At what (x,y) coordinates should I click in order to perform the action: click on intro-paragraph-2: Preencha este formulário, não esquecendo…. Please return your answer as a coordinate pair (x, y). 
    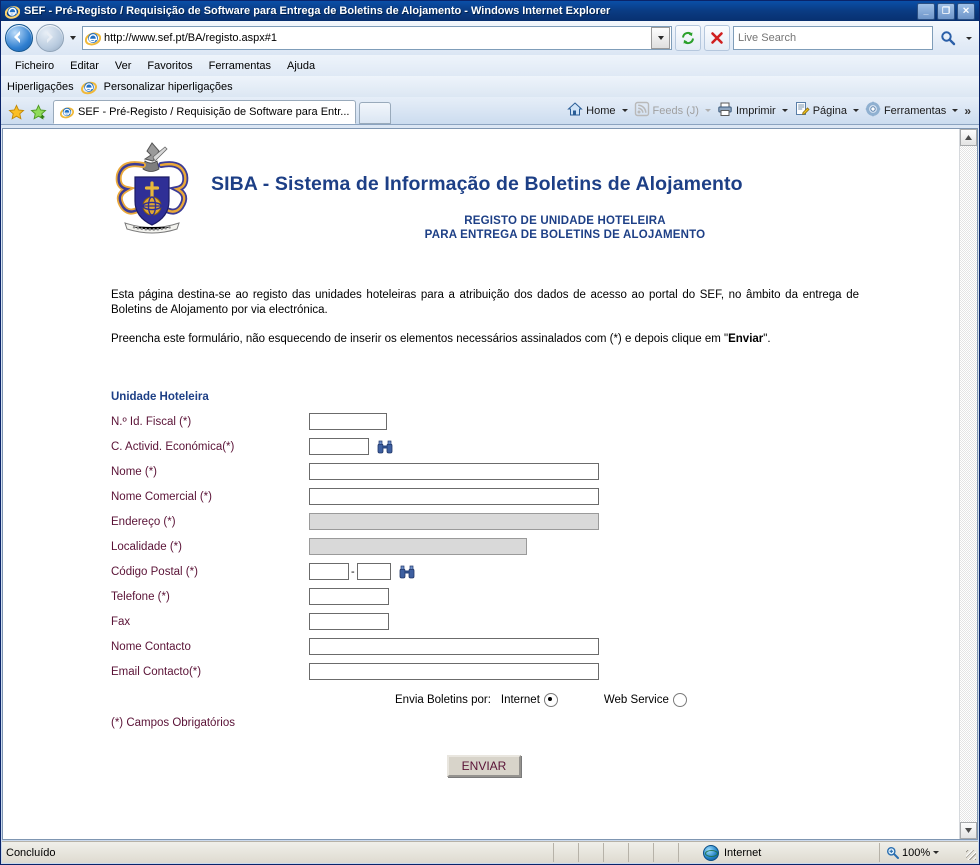
    Looking at the image, I should click on (485, 339).